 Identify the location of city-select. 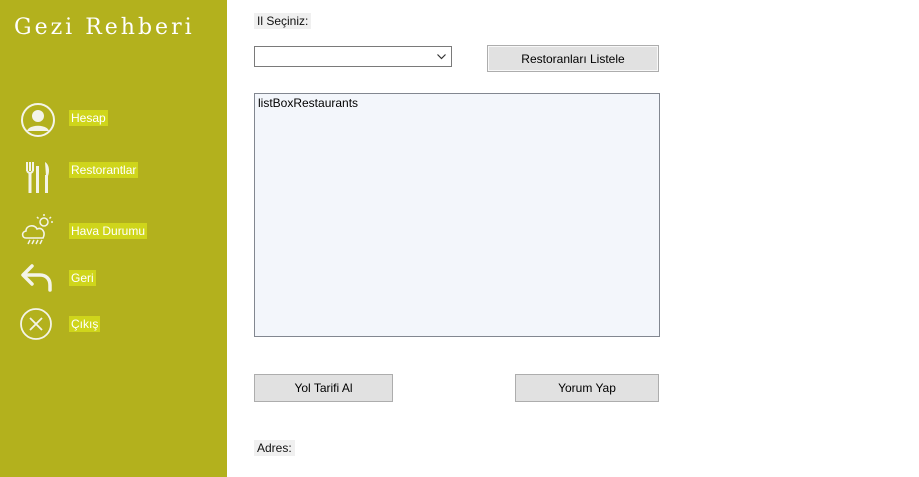
(353, 56).